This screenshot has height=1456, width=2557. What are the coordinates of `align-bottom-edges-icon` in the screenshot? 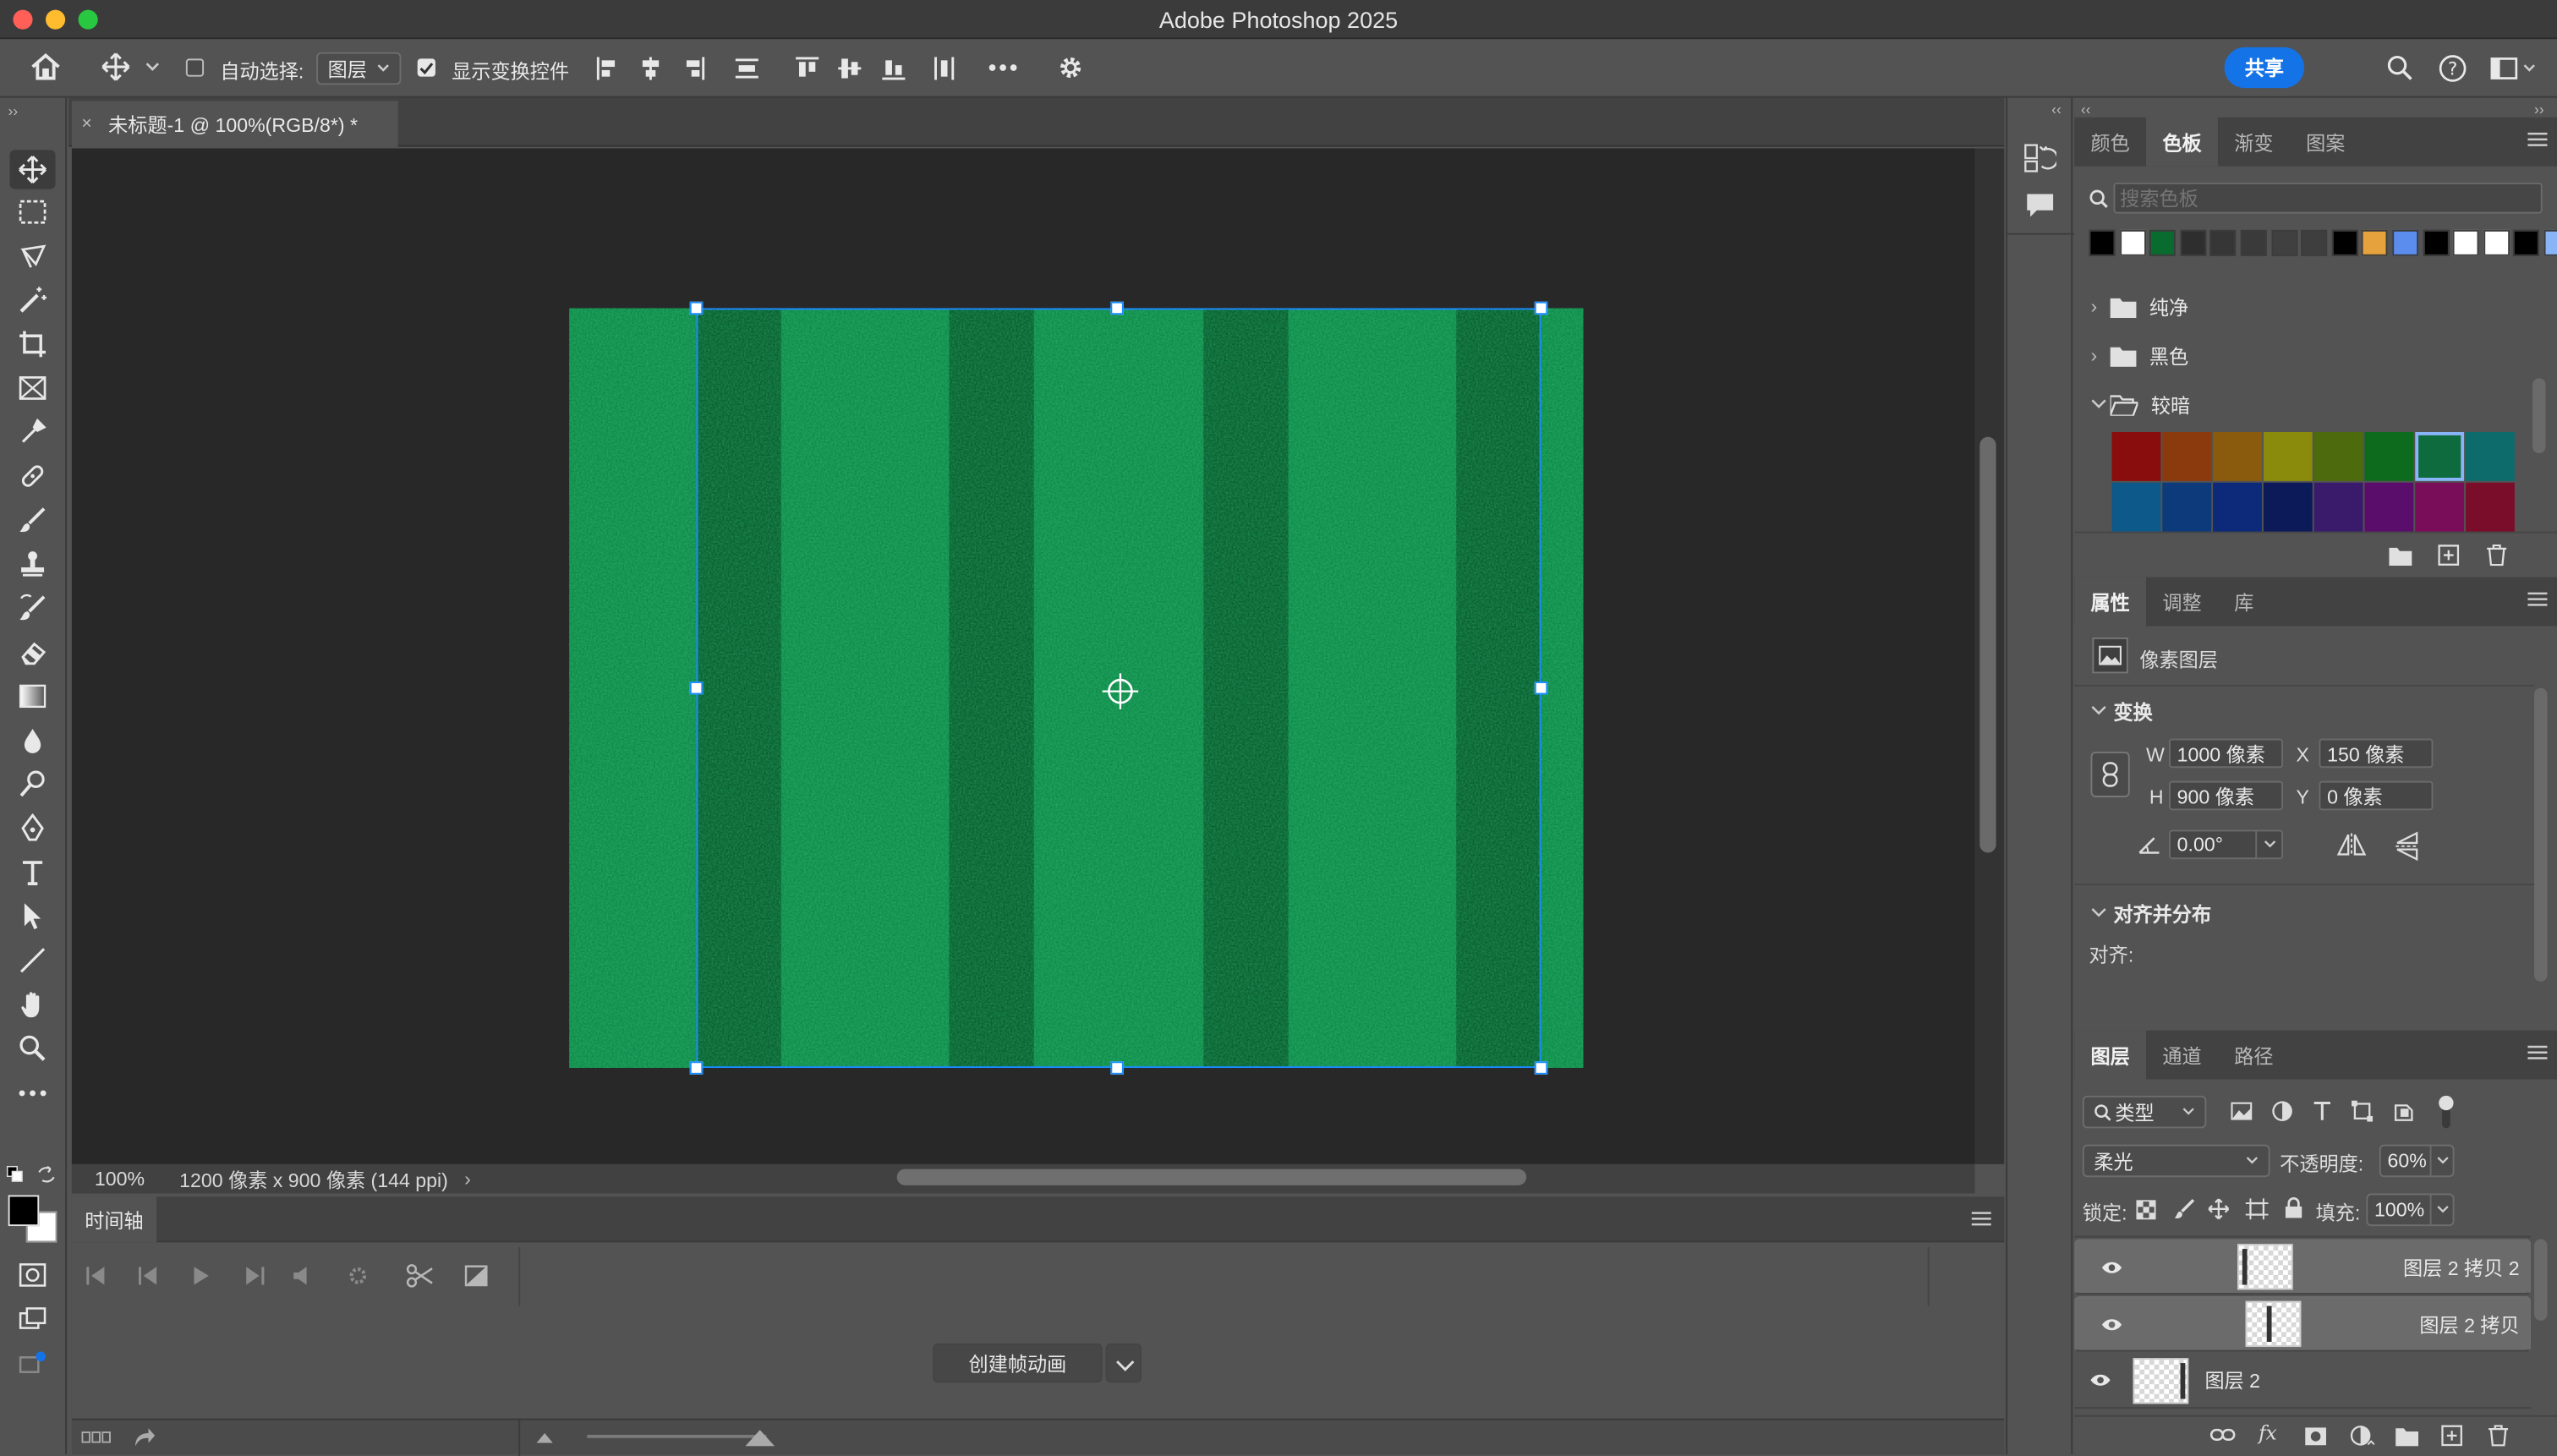 It's located at (893, 69).